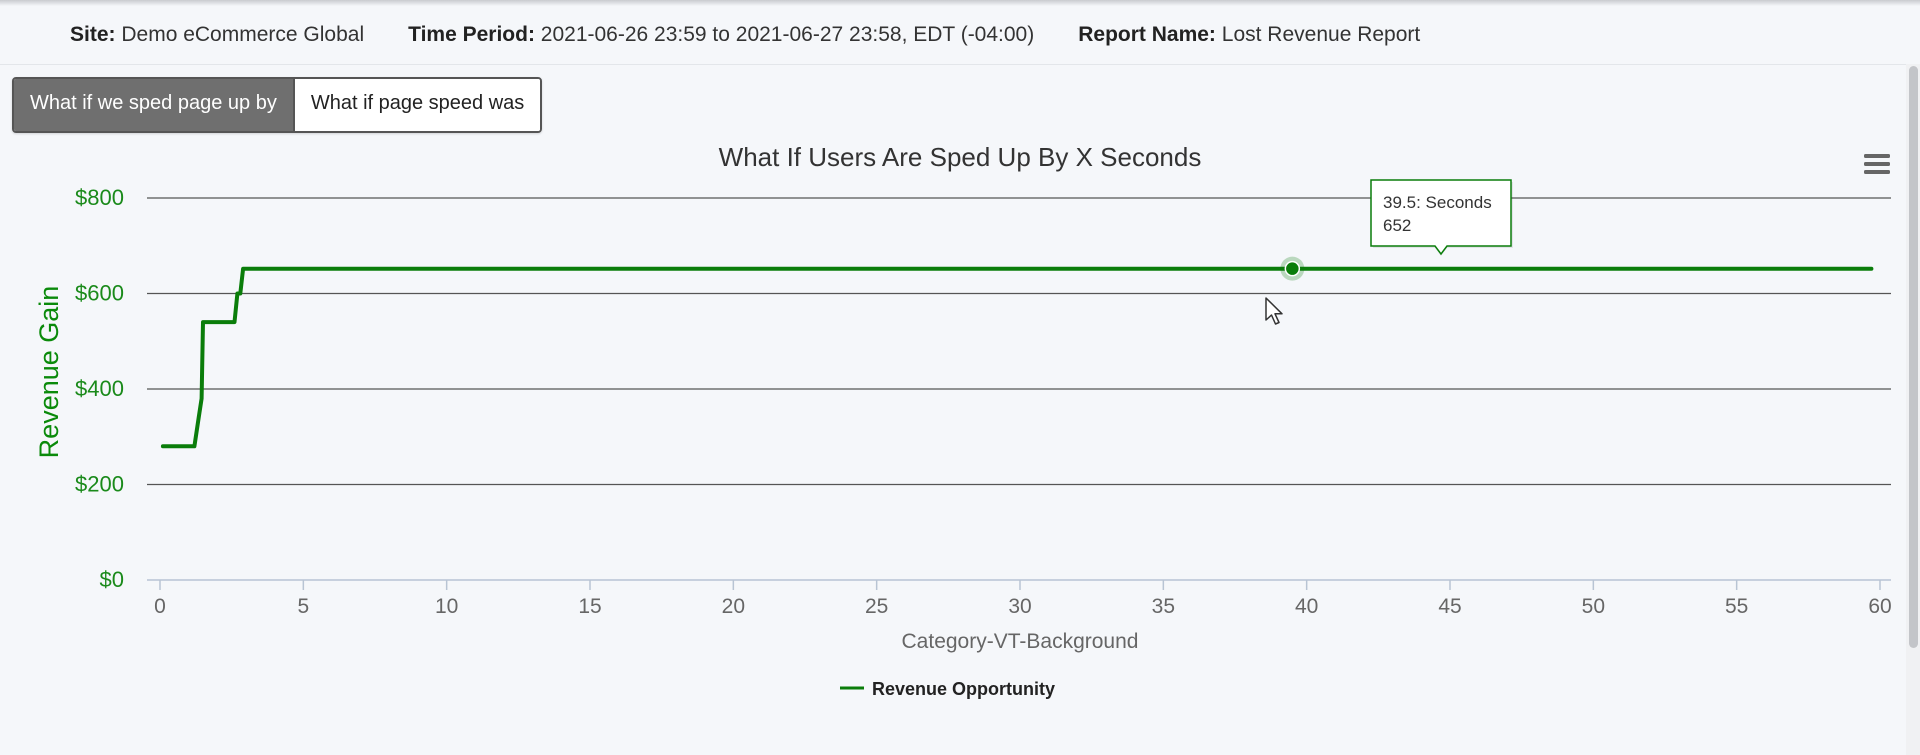 This screenshot has width=1920, height=755. What do you see at coordinates (1163, 606) in the screenshot?
I see `x-tick-label: 35` at bounding box center [1163, 606].